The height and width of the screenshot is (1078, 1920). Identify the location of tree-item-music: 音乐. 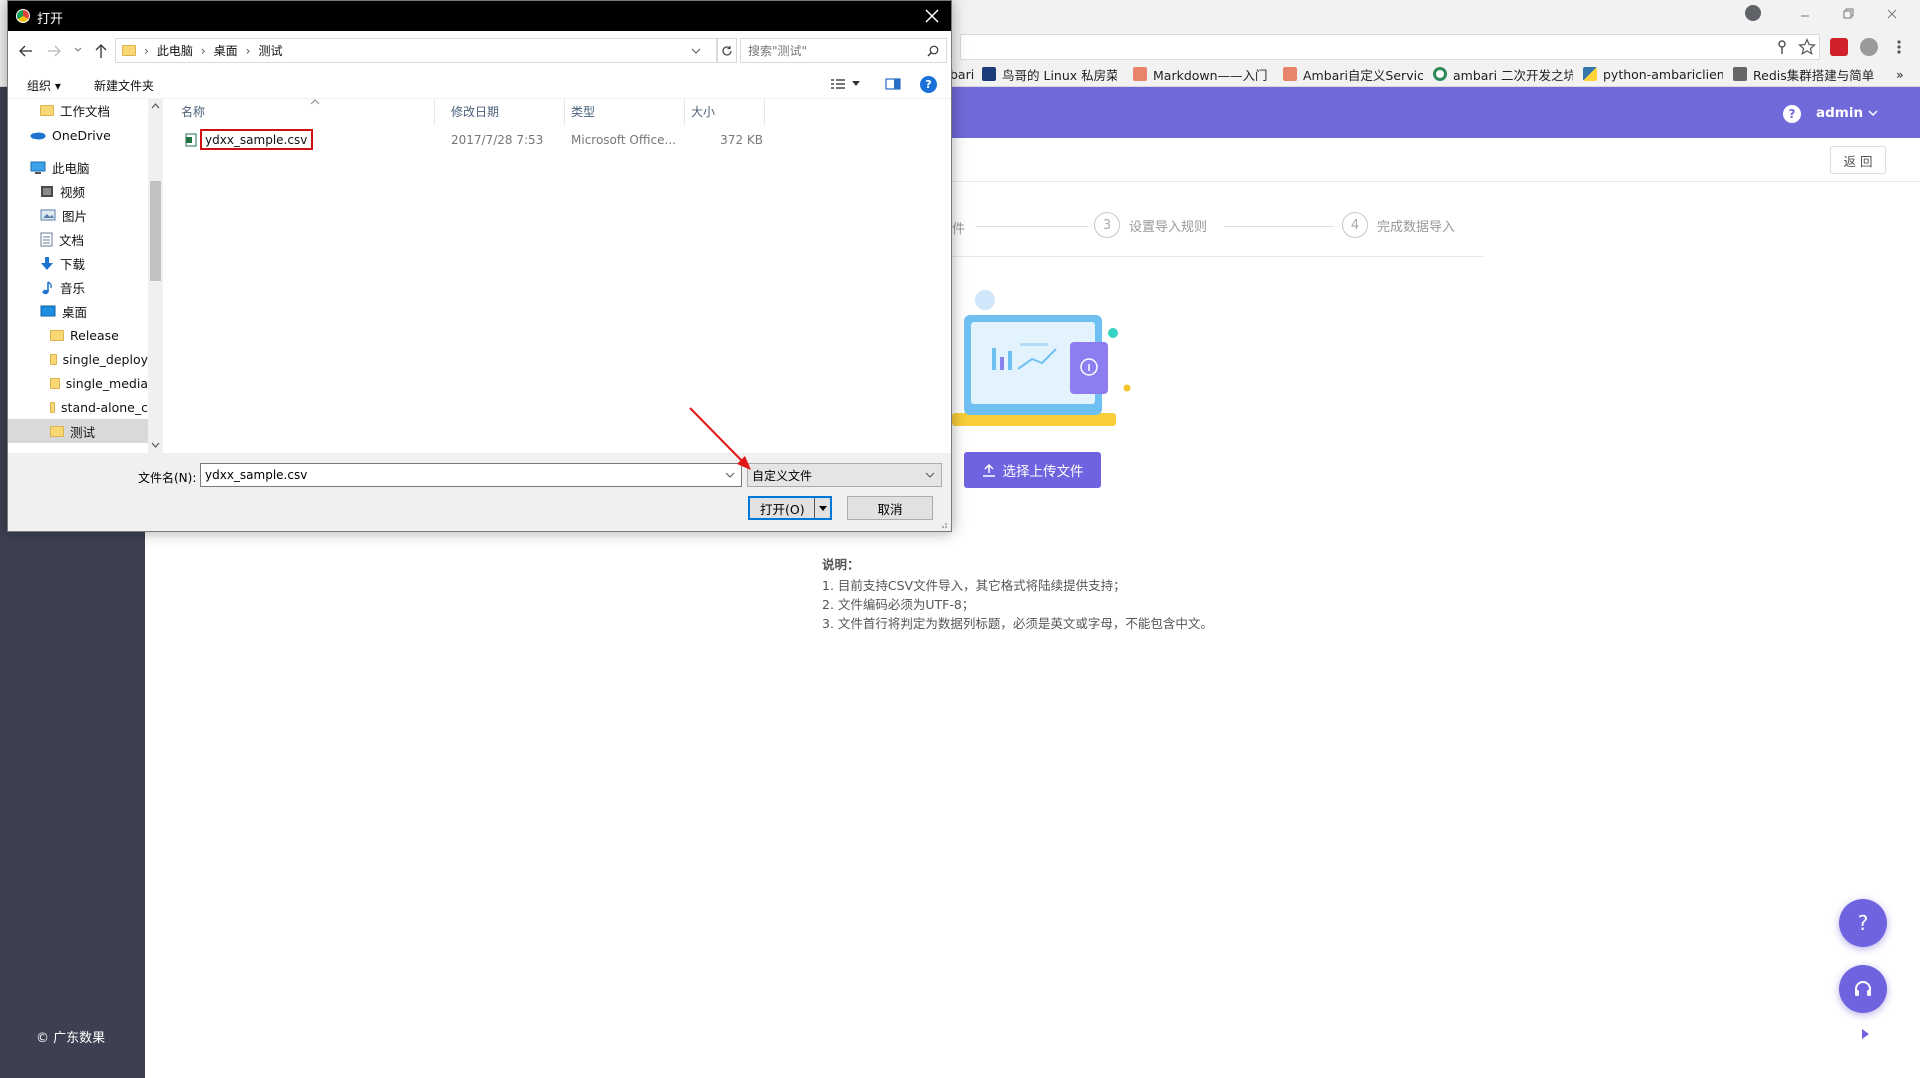
(78, 287).